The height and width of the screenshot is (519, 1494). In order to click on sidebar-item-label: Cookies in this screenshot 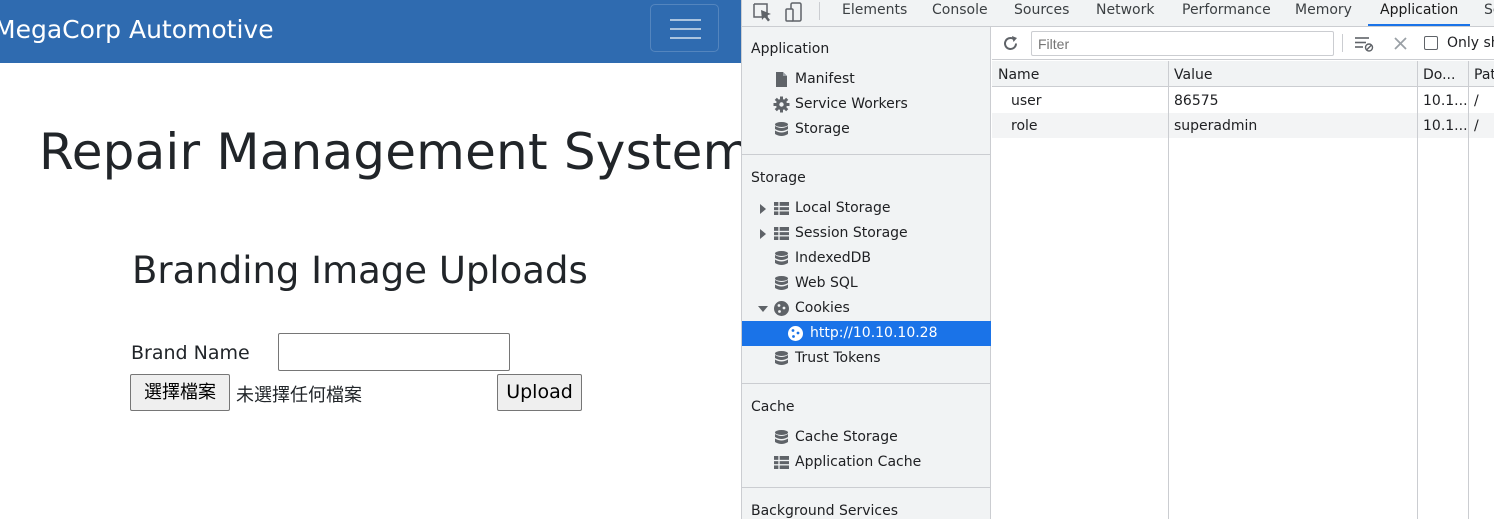, I will do `click(822, 308)`.